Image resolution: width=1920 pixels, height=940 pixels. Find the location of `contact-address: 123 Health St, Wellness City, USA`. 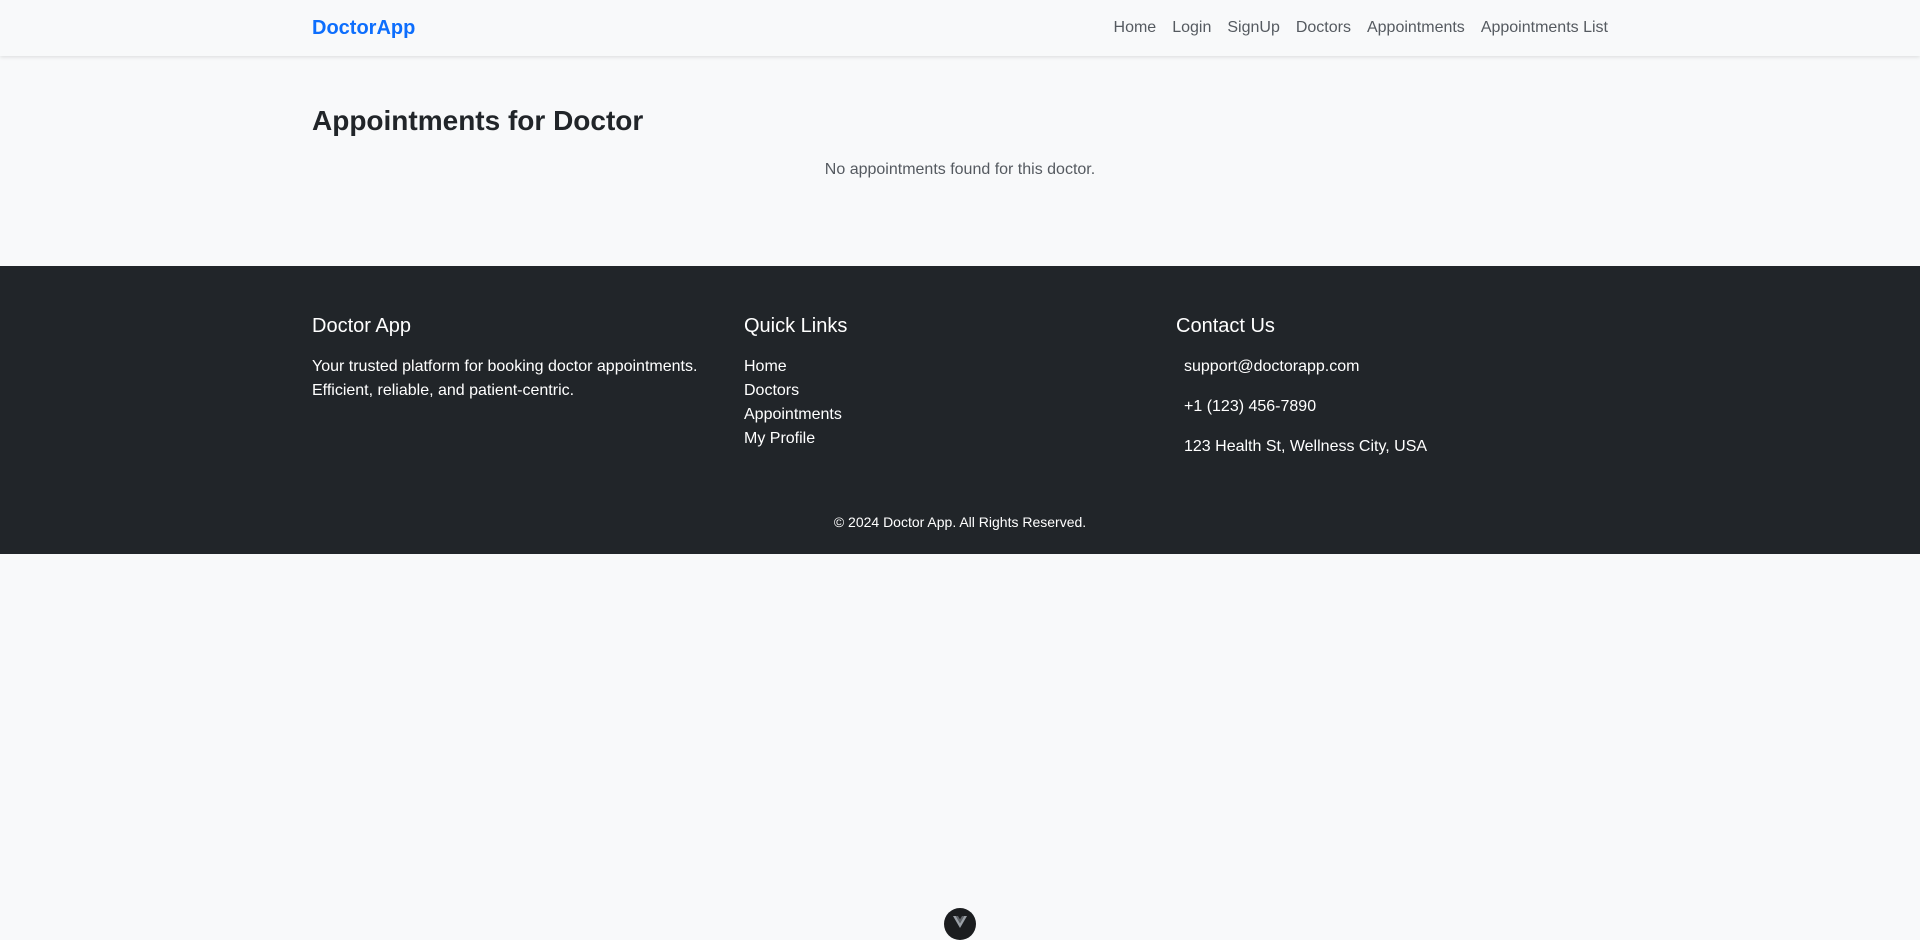

contact-address: 123 Health St, Wellness City, USA is located at coordinates (1392, 447).